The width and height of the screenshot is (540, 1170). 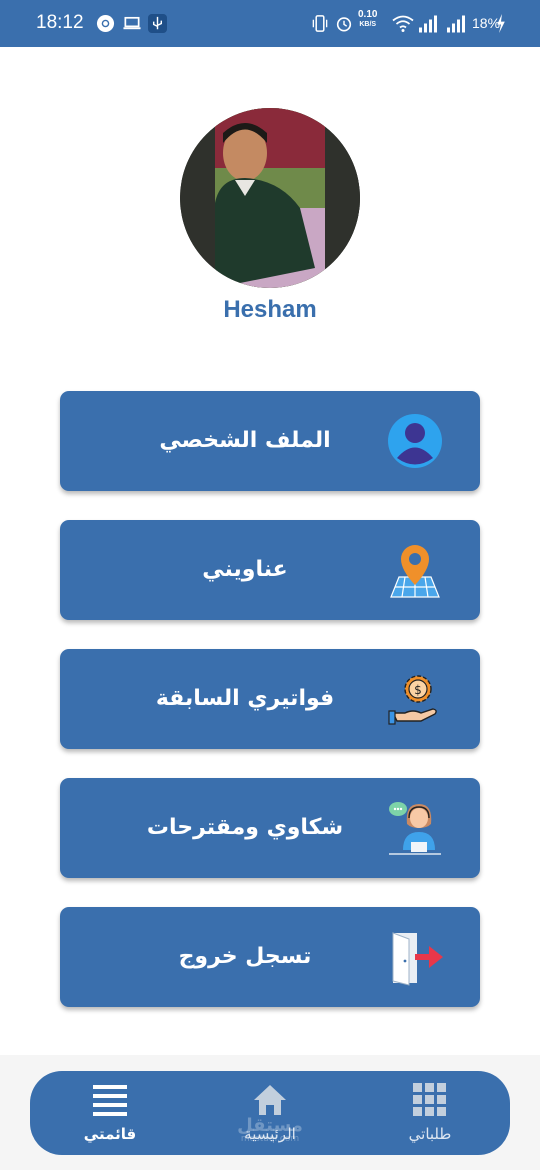 What do you see at coordinates (415, 571) in the screenshot?
I see `location-map-icon` at bounding box center [415, 571].